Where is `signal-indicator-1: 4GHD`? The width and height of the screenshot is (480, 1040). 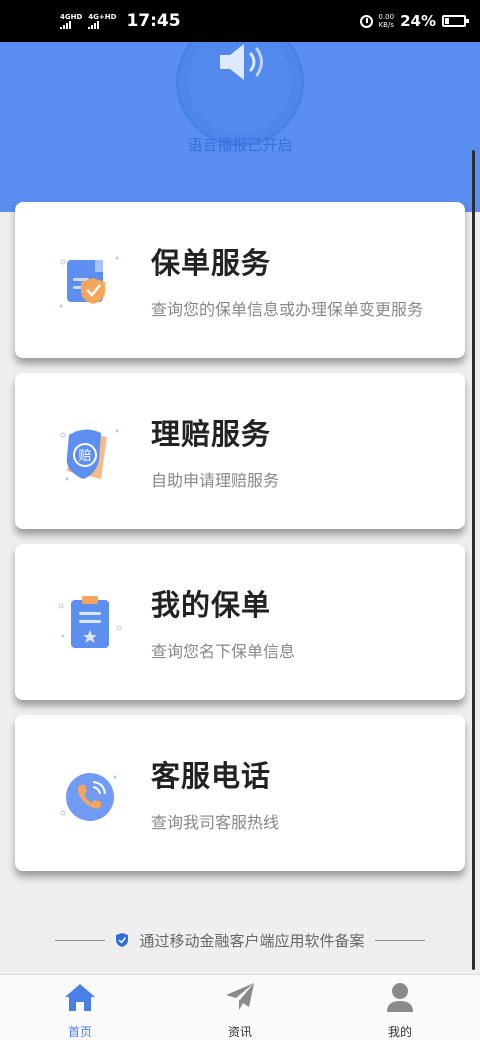
signal-indicator-1: 4GHD is located at coordinates (71, 20).